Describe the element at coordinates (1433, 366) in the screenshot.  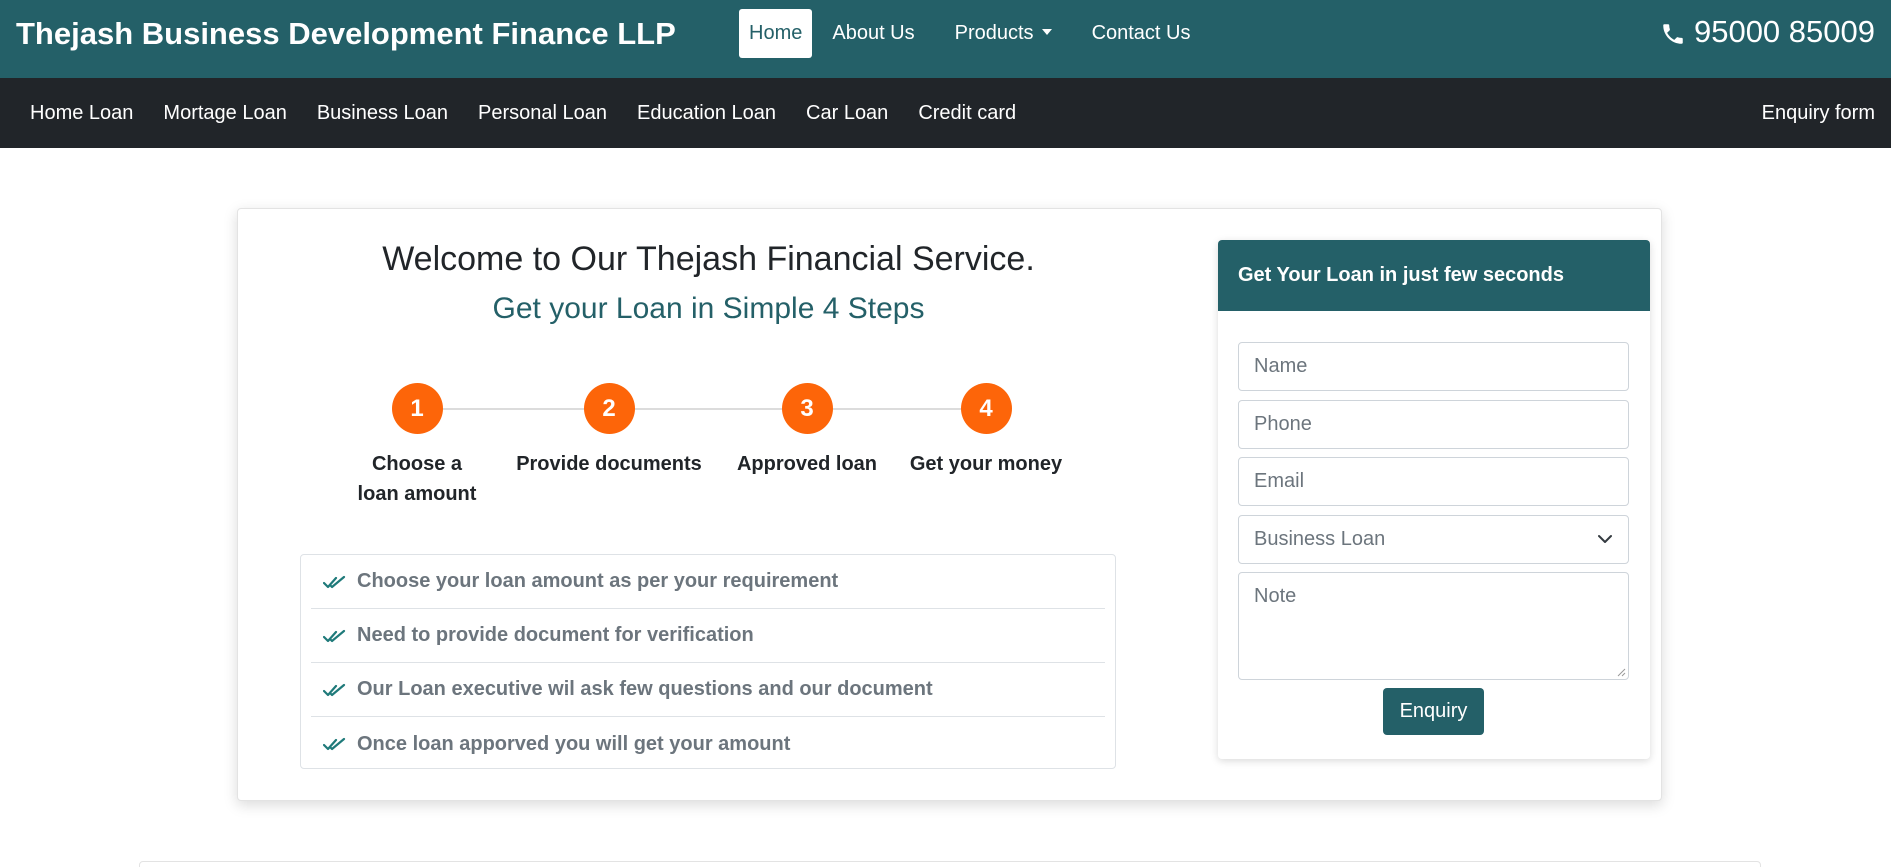
I see `name-field: Name` at that location.